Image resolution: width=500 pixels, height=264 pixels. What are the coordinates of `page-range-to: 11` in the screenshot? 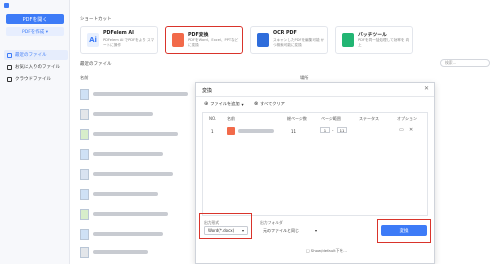 It's located at (342, 130).